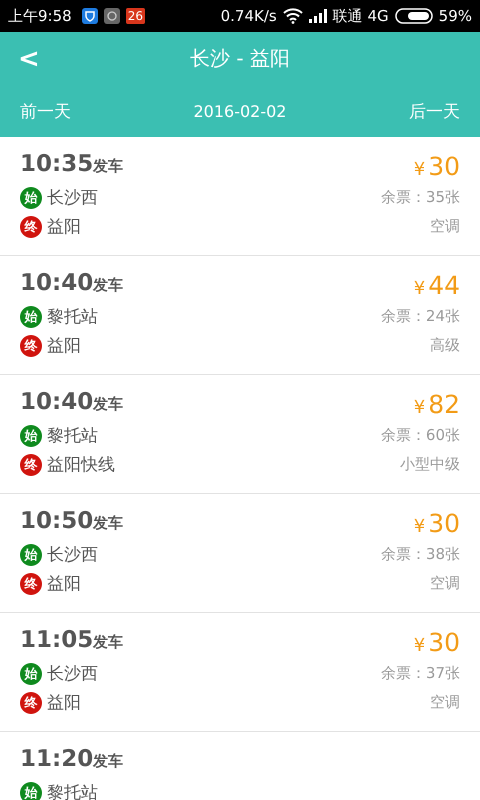  What do you see at coordinates (135, 16) in the screenshot?
I see `notification-badge: 26` at bounding box center [135, 16].